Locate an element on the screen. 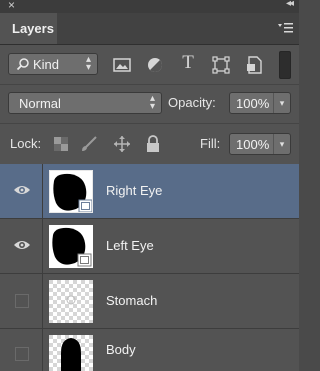 This screenshot has width=320, height=371. smart-object-filter-icon is located at coordinates (254, 65).